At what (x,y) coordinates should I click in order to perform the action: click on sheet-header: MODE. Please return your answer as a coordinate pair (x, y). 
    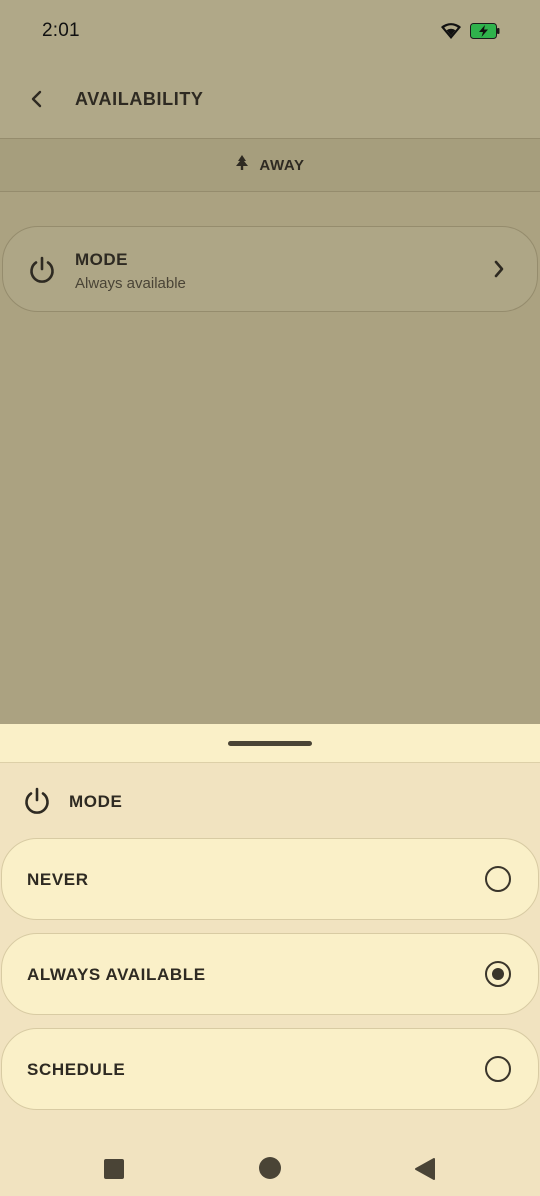
    Looking at the image, I should click on (270, 802).